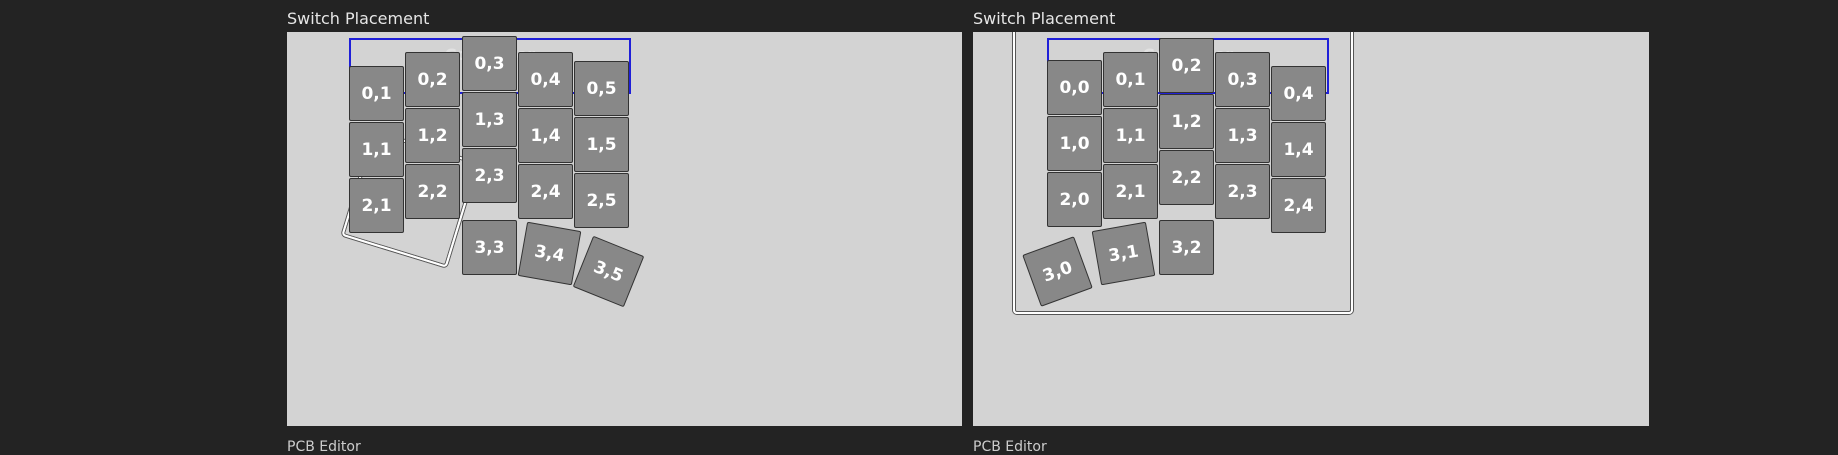 The image size is (1838, 455). I want to click on switch-key-label: 2,5, so click(601, 200).